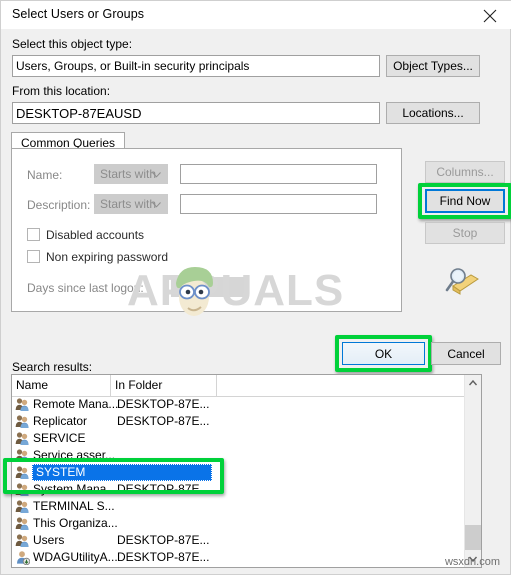  I want to click on name-label: Name:, so click(45, 175).